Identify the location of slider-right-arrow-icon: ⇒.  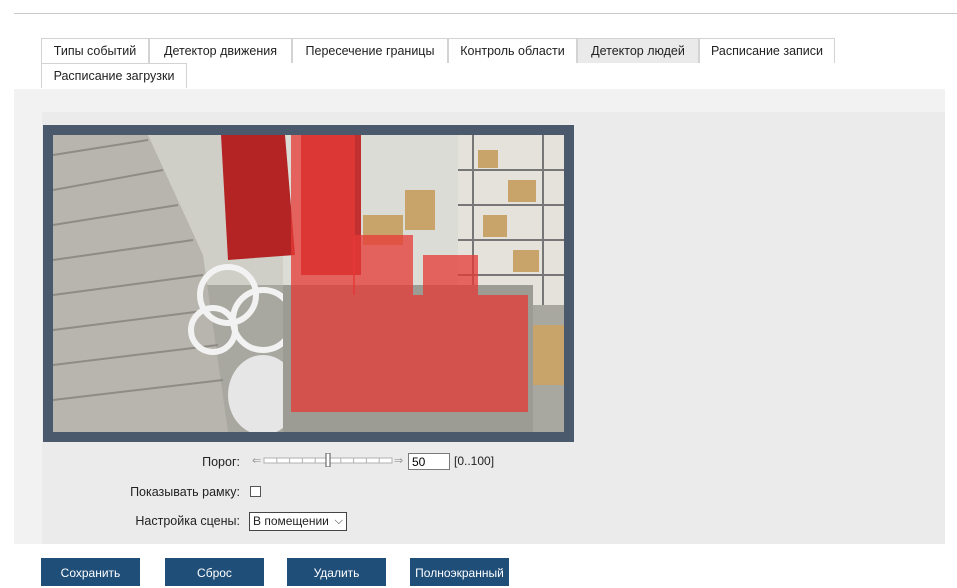
(398, 460).